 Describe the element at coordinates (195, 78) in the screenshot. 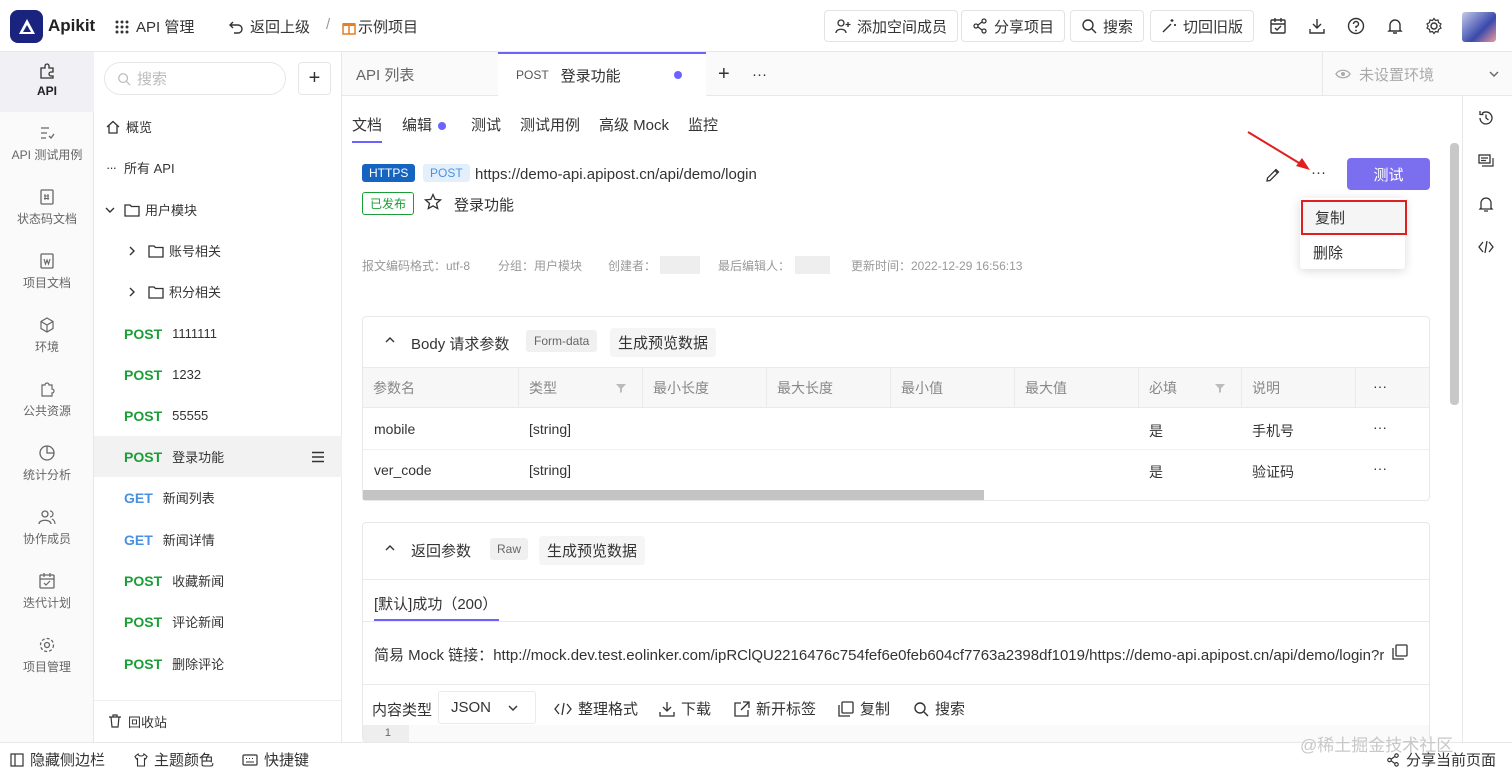

I see `tree-search-input: 搜索` at that location.